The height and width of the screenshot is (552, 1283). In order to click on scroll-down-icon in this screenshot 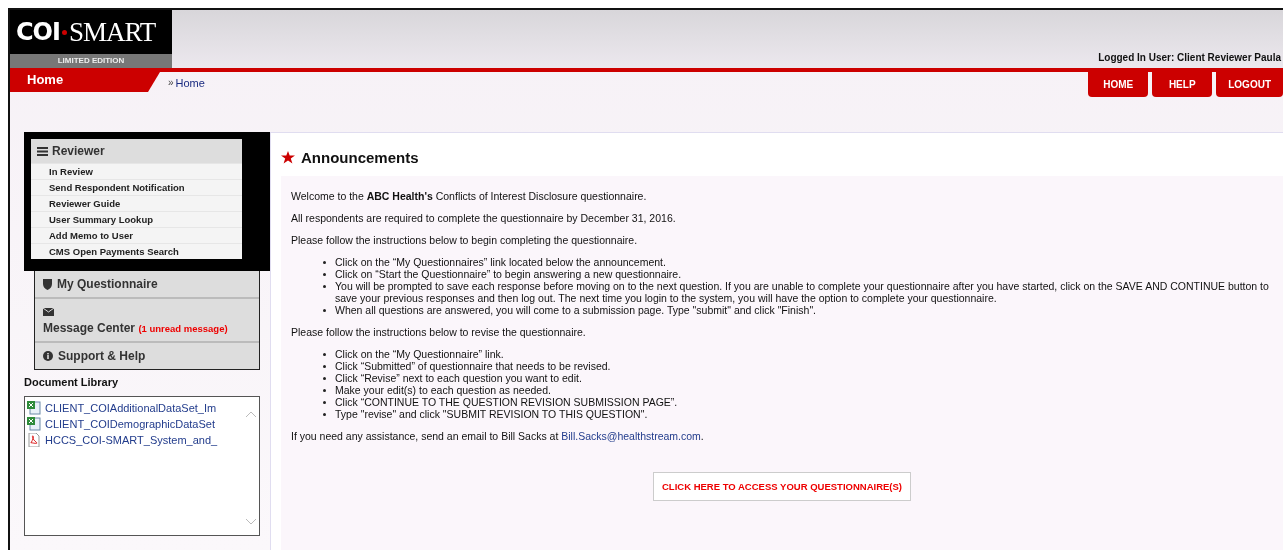, I will do `click(251, 521)`.